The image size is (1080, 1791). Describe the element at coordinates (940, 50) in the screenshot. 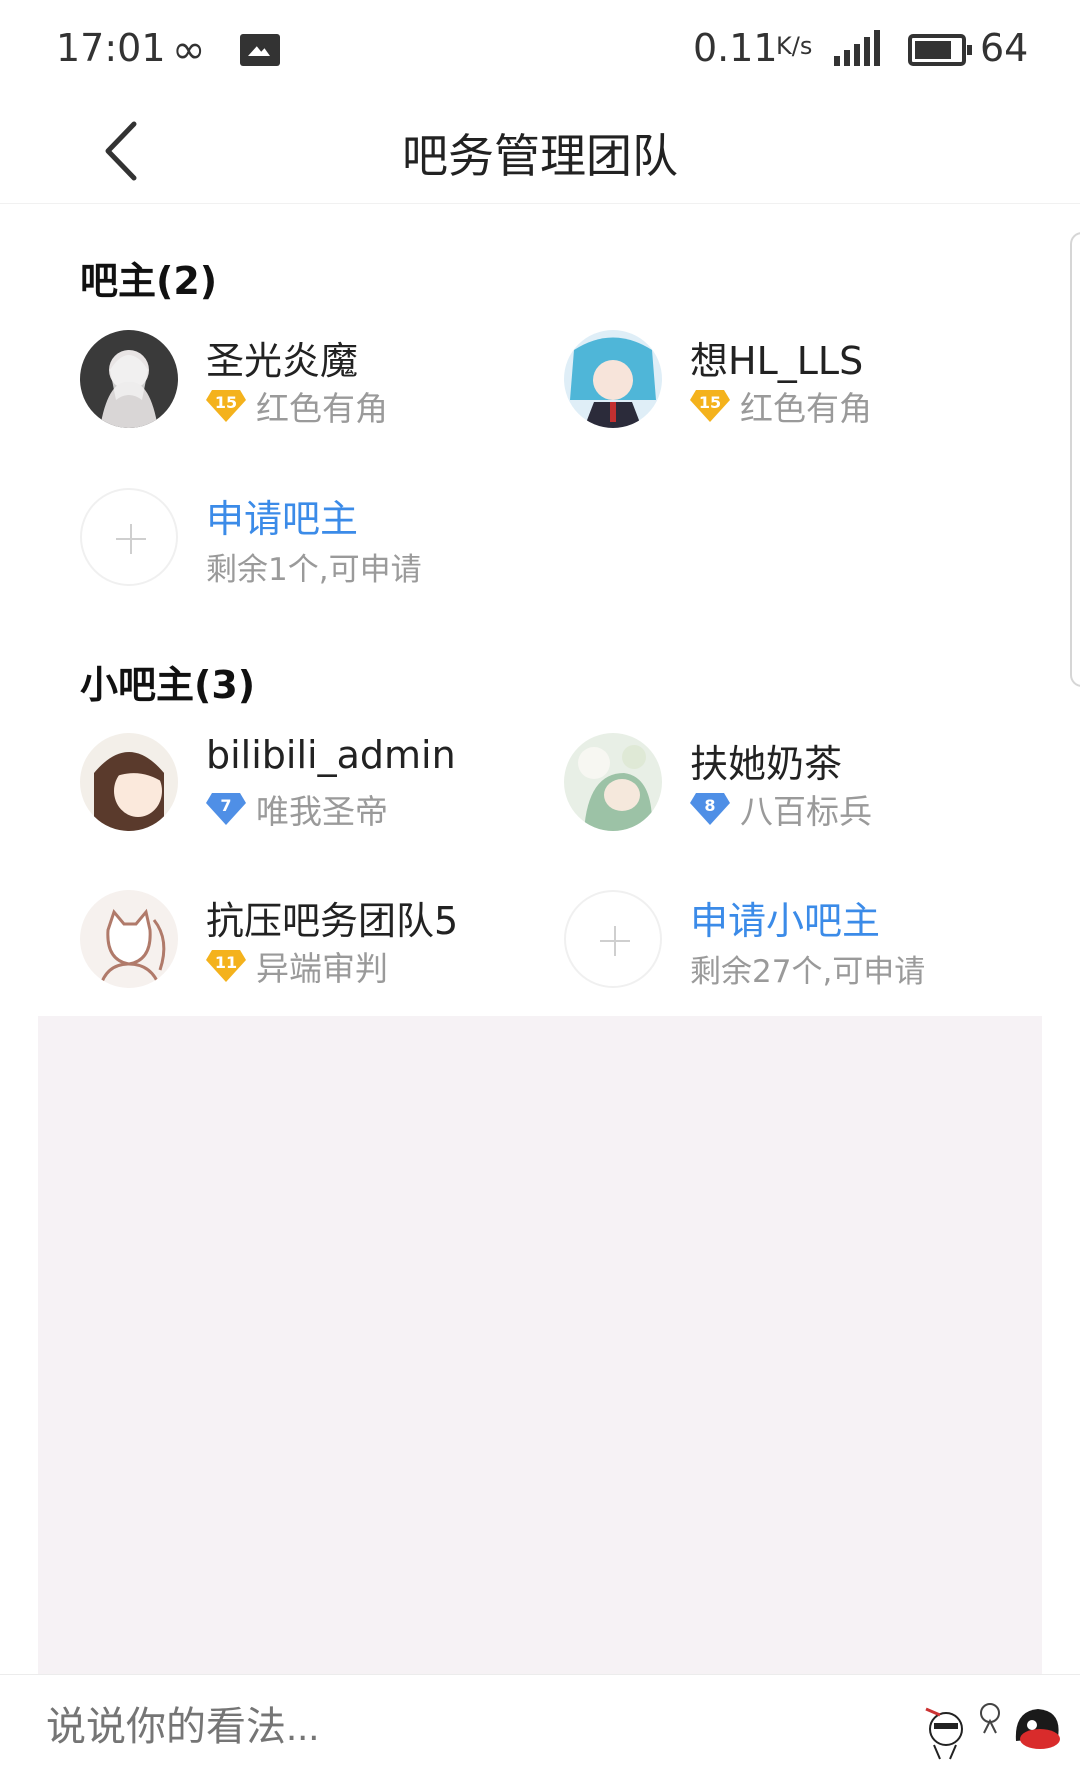

I see `battery-icon` at that location.